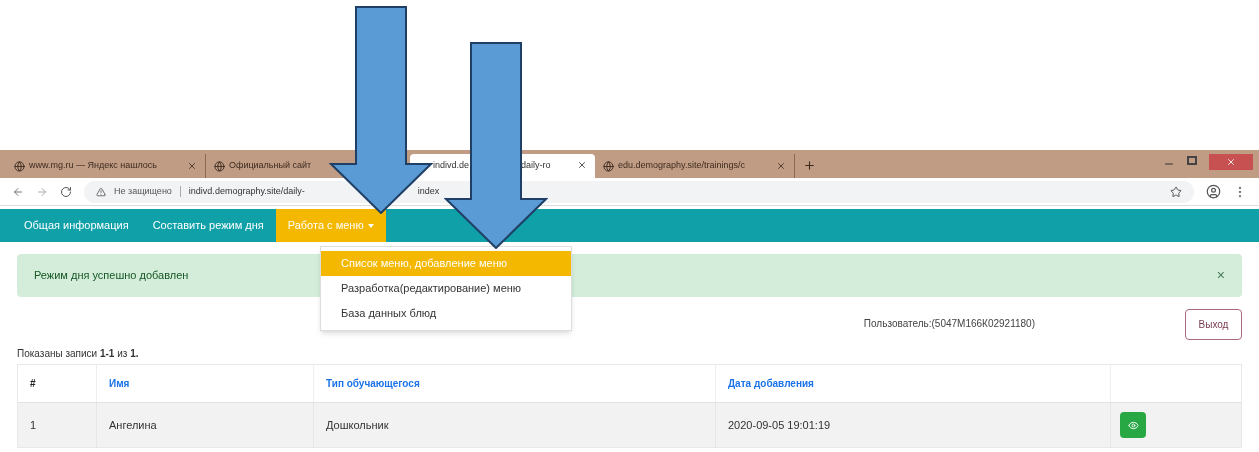  I want to click on nav-link: Общая информация, so click(76, 225).